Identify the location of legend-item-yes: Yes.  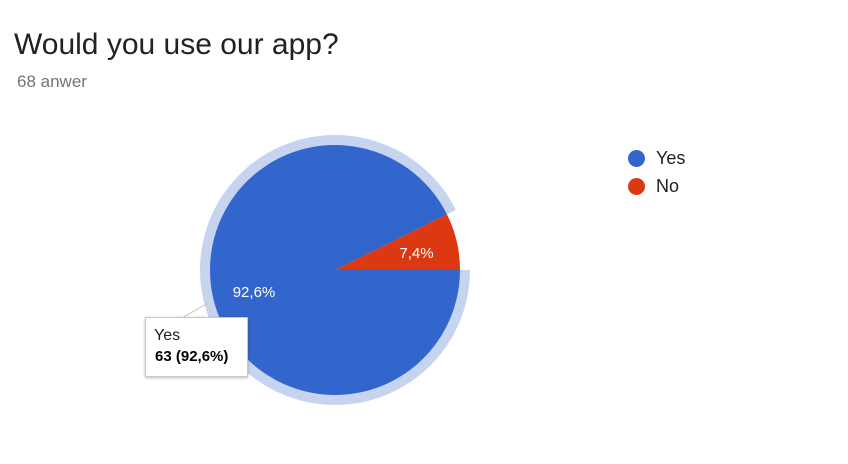
(656, 158).